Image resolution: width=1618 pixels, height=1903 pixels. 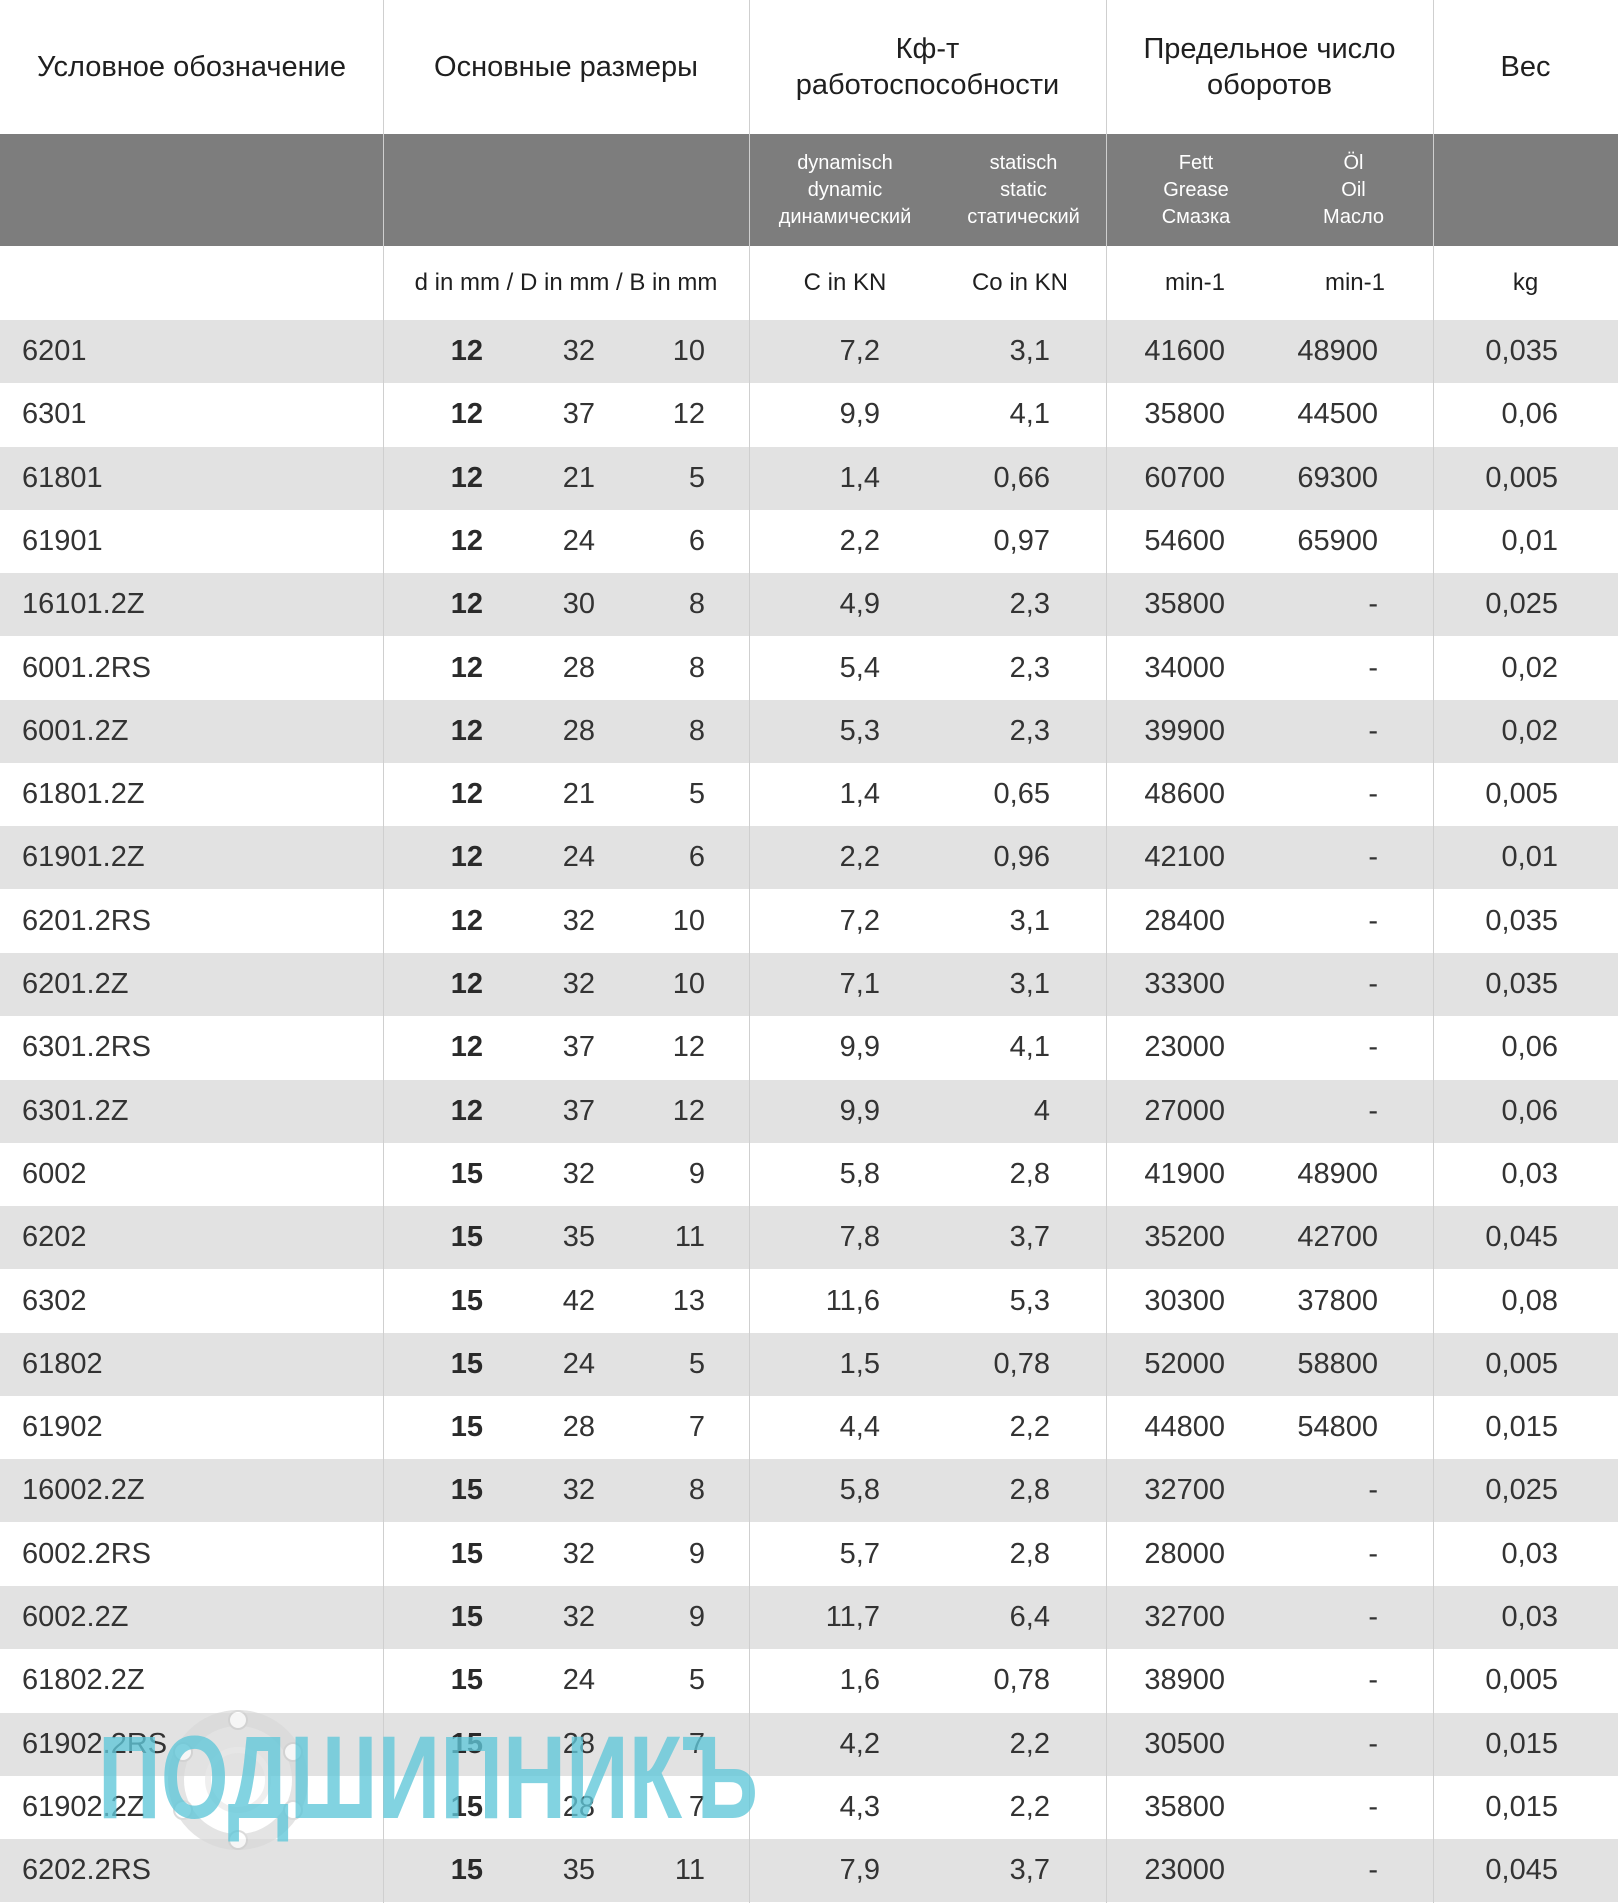 What do you see at coordinates (859, 604) in the screenshot?
I see `cell-c-dynamic: 4,9` at bounding box center [859, 604].